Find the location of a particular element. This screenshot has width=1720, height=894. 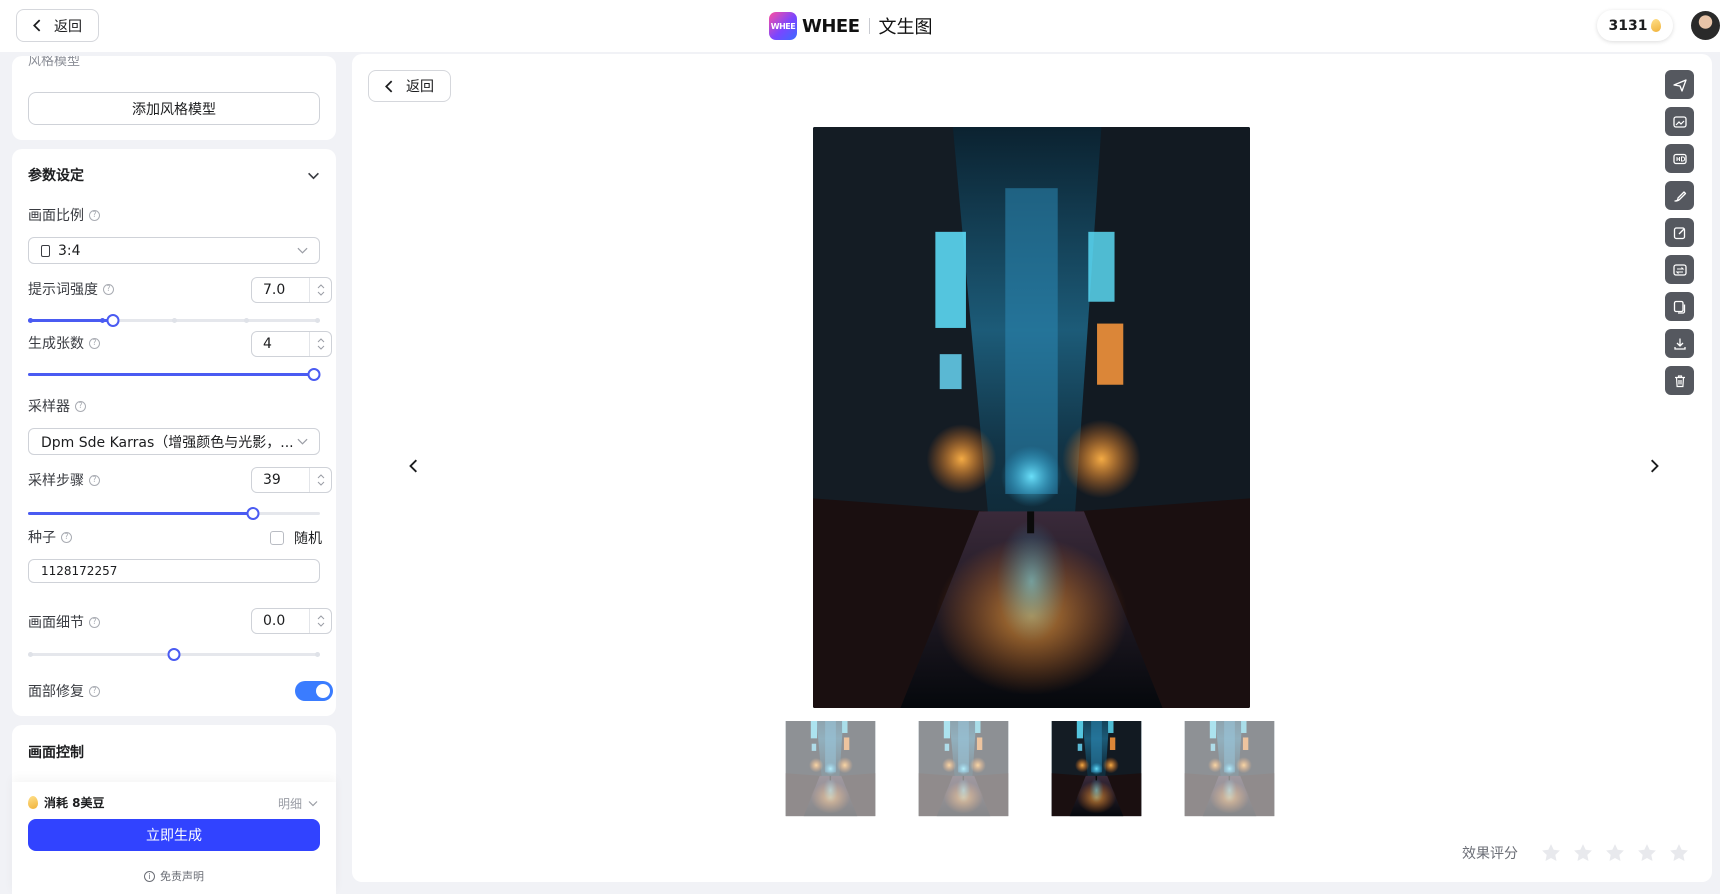

collapse-chevron-icon is located at coordinates (313, 175).